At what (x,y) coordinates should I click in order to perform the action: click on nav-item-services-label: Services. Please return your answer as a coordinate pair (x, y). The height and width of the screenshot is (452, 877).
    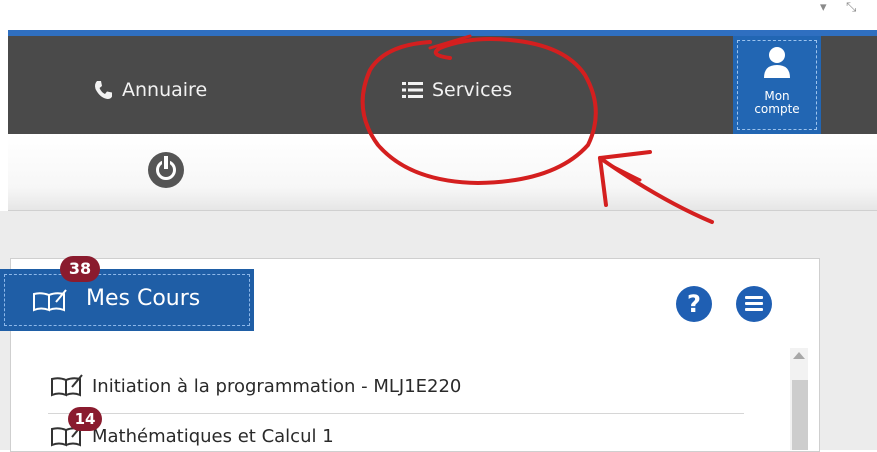
    Looking at the image, I should click on (472, 90).